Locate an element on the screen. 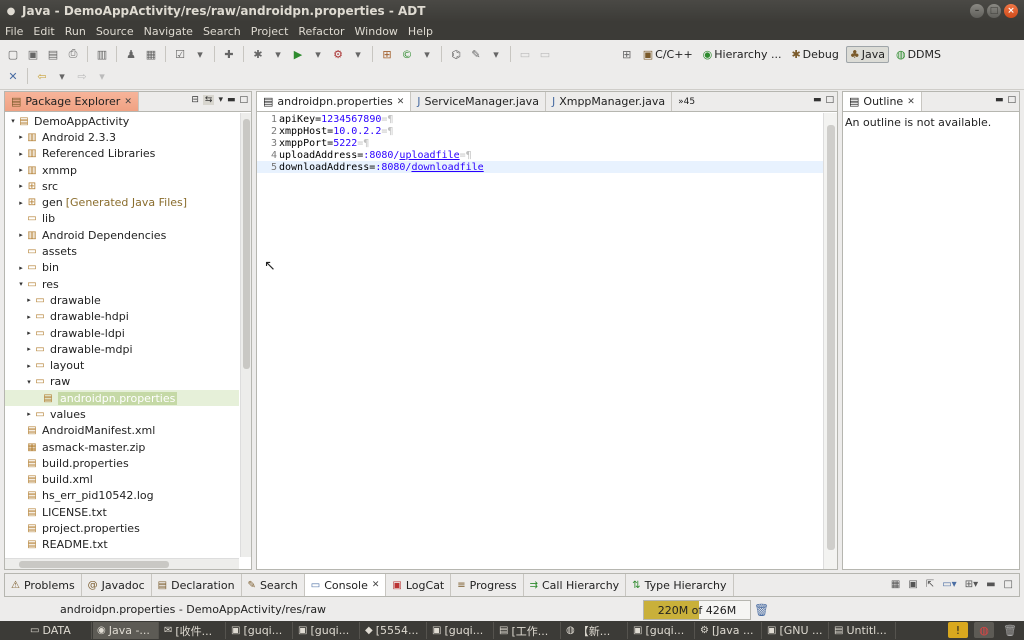 This screenshot has height=640, width=1024. new-java-class-icon: © is located at coordinates (407, 54).